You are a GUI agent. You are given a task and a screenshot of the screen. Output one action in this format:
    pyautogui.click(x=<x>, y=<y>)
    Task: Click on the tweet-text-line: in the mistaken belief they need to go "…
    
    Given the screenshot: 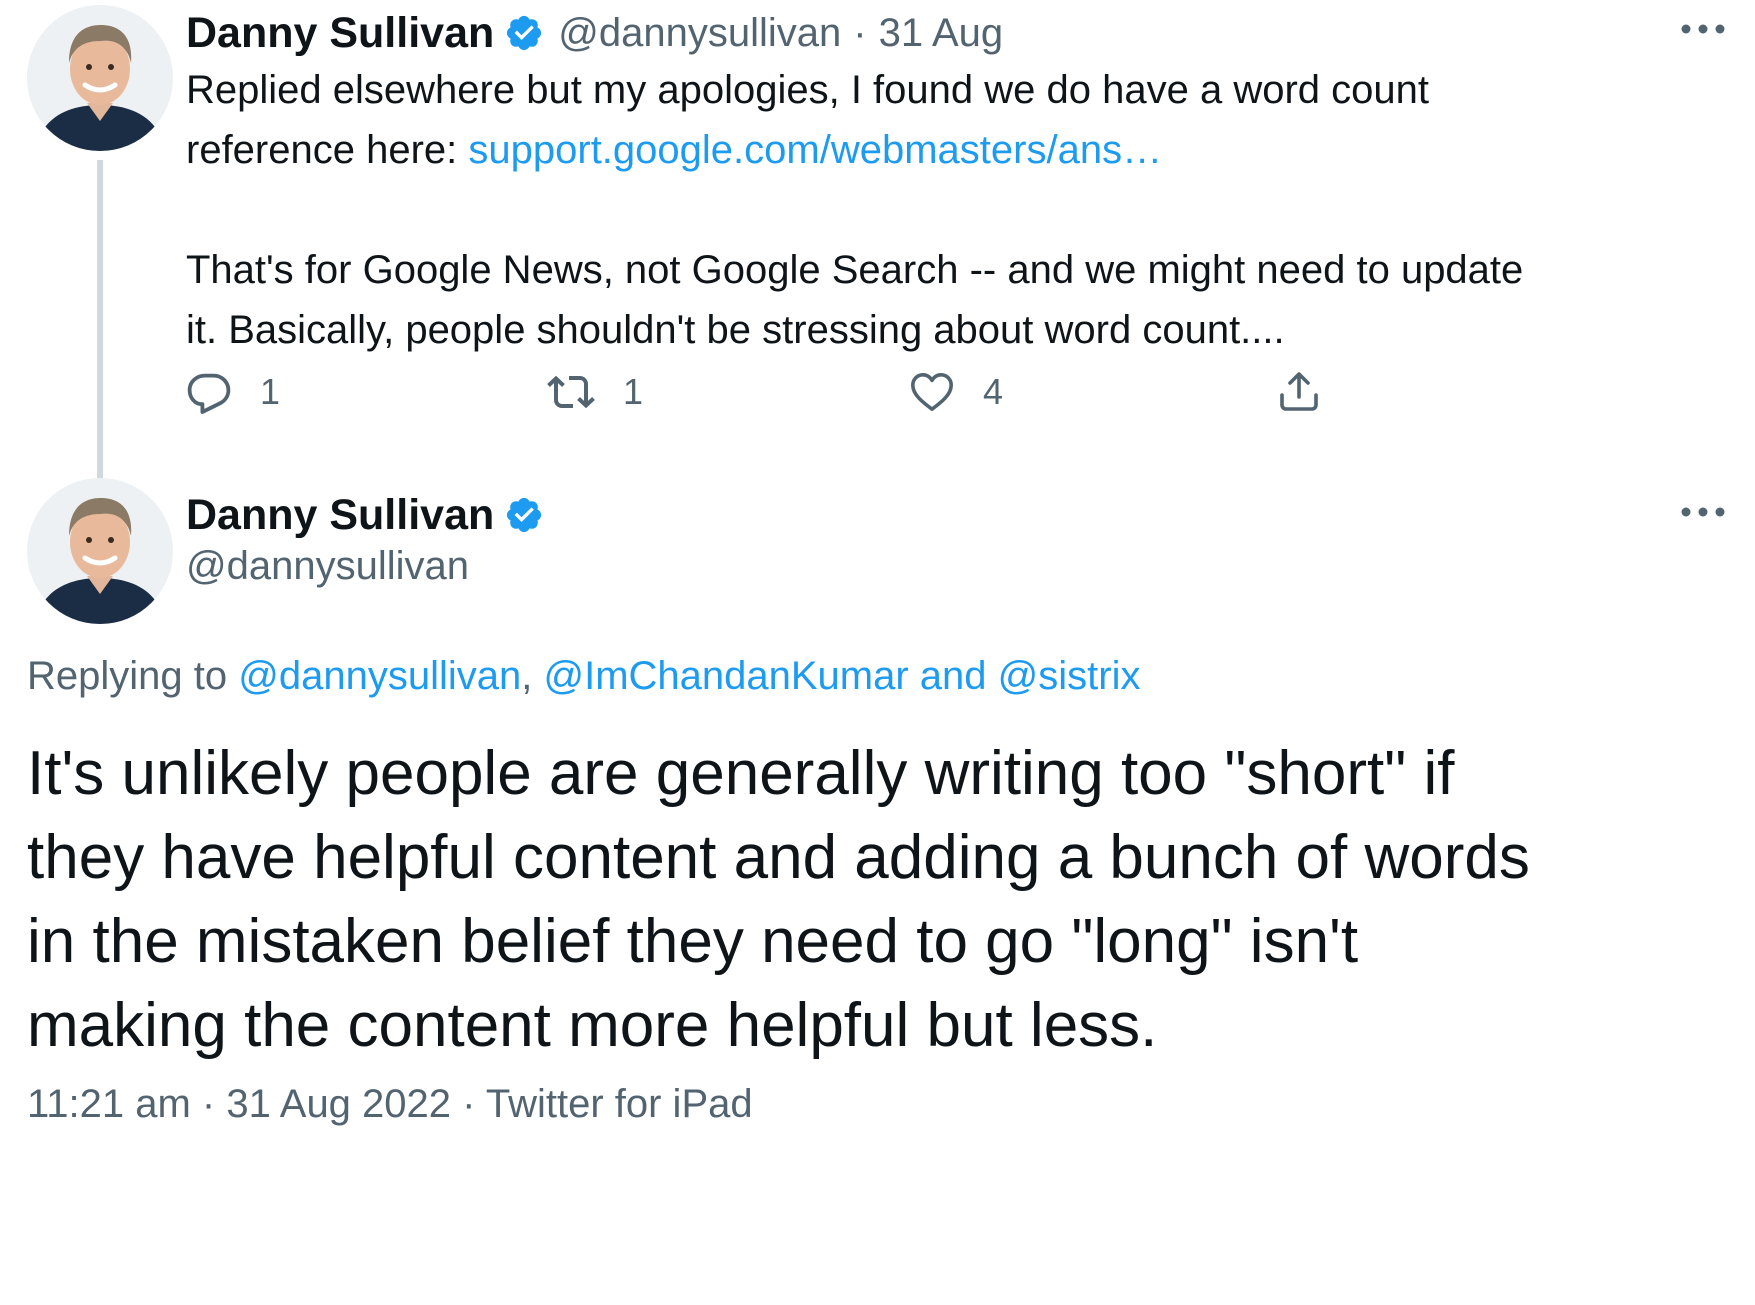 What is the action you would take?
    pyautogui.click(x=693, y=941)
    